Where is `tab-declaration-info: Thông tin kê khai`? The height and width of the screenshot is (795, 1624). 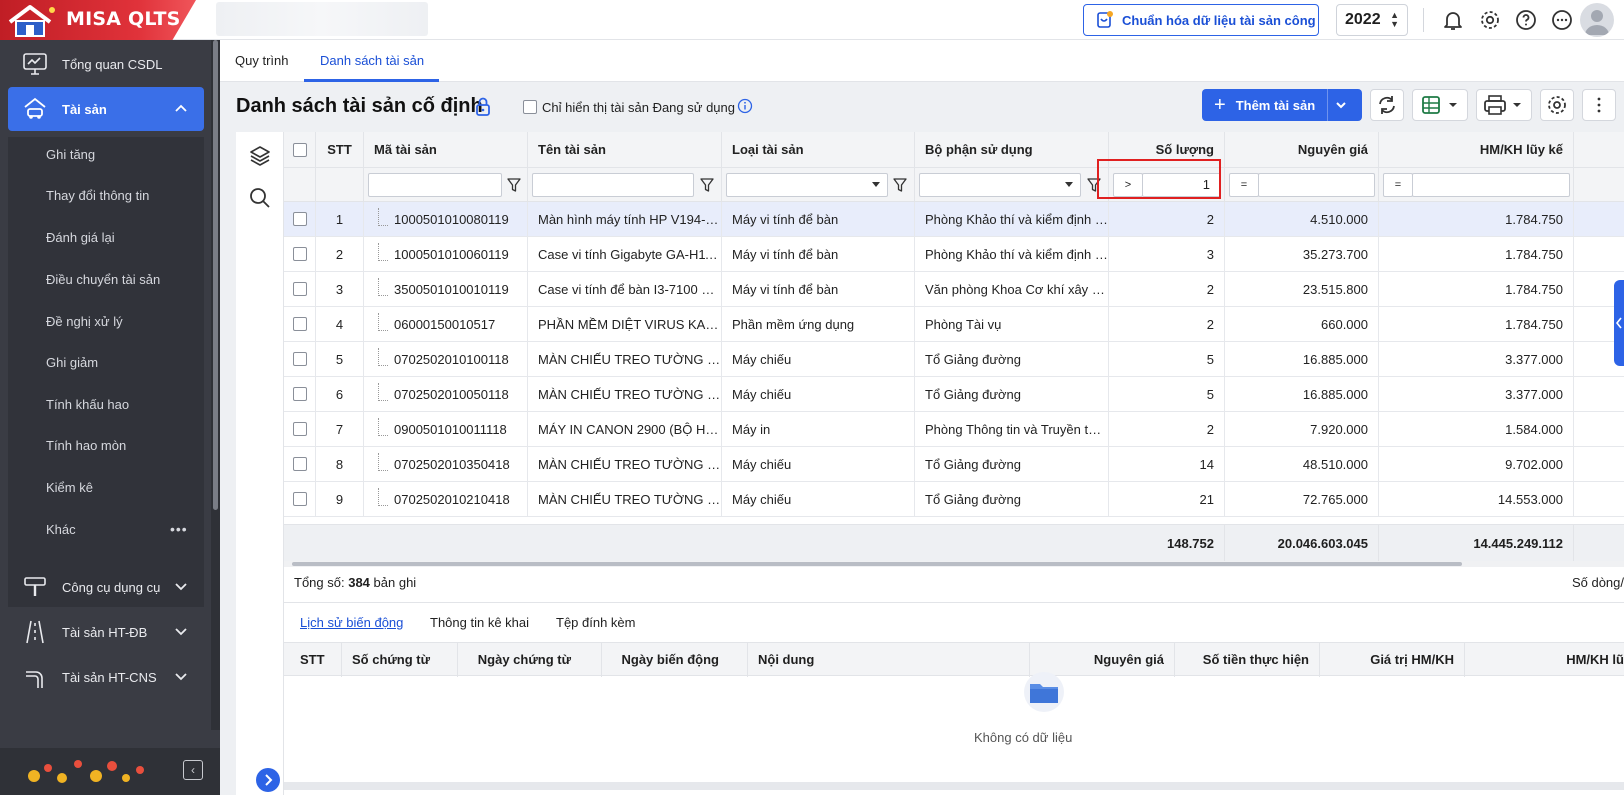
tab-declaration-info: Thông tin kê khai is located at coordinates (479, 622).